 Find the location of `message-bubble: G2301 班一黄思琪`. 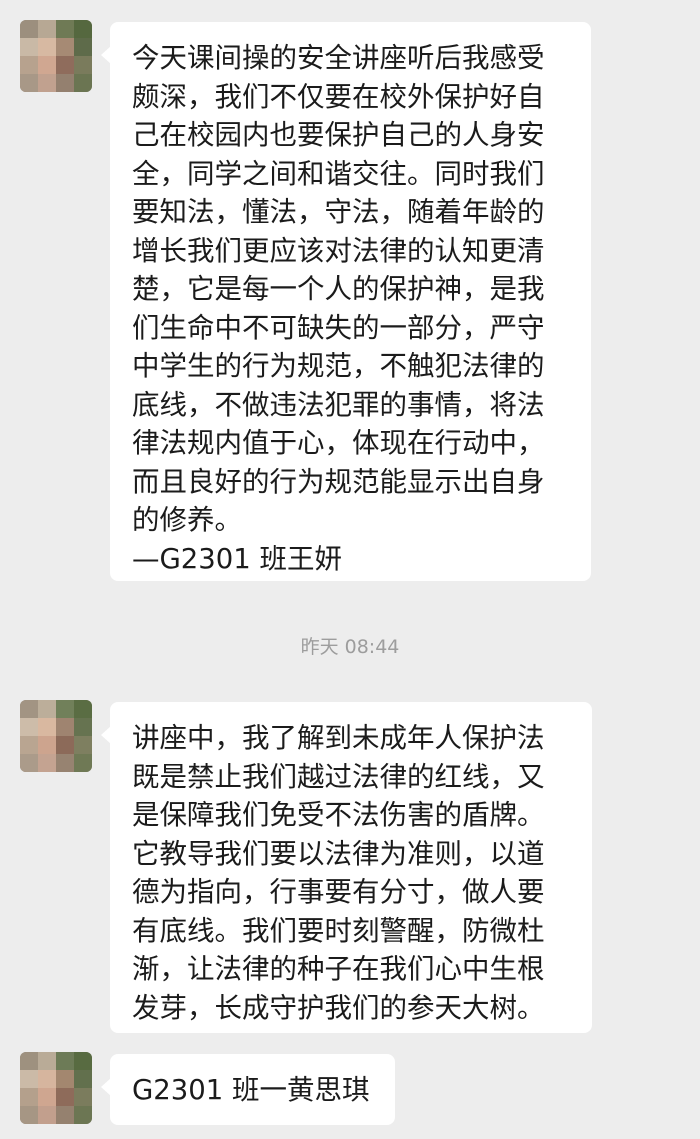

message-bubble: G2301 班一黄思琪 is located at coordinates (248, 1089).